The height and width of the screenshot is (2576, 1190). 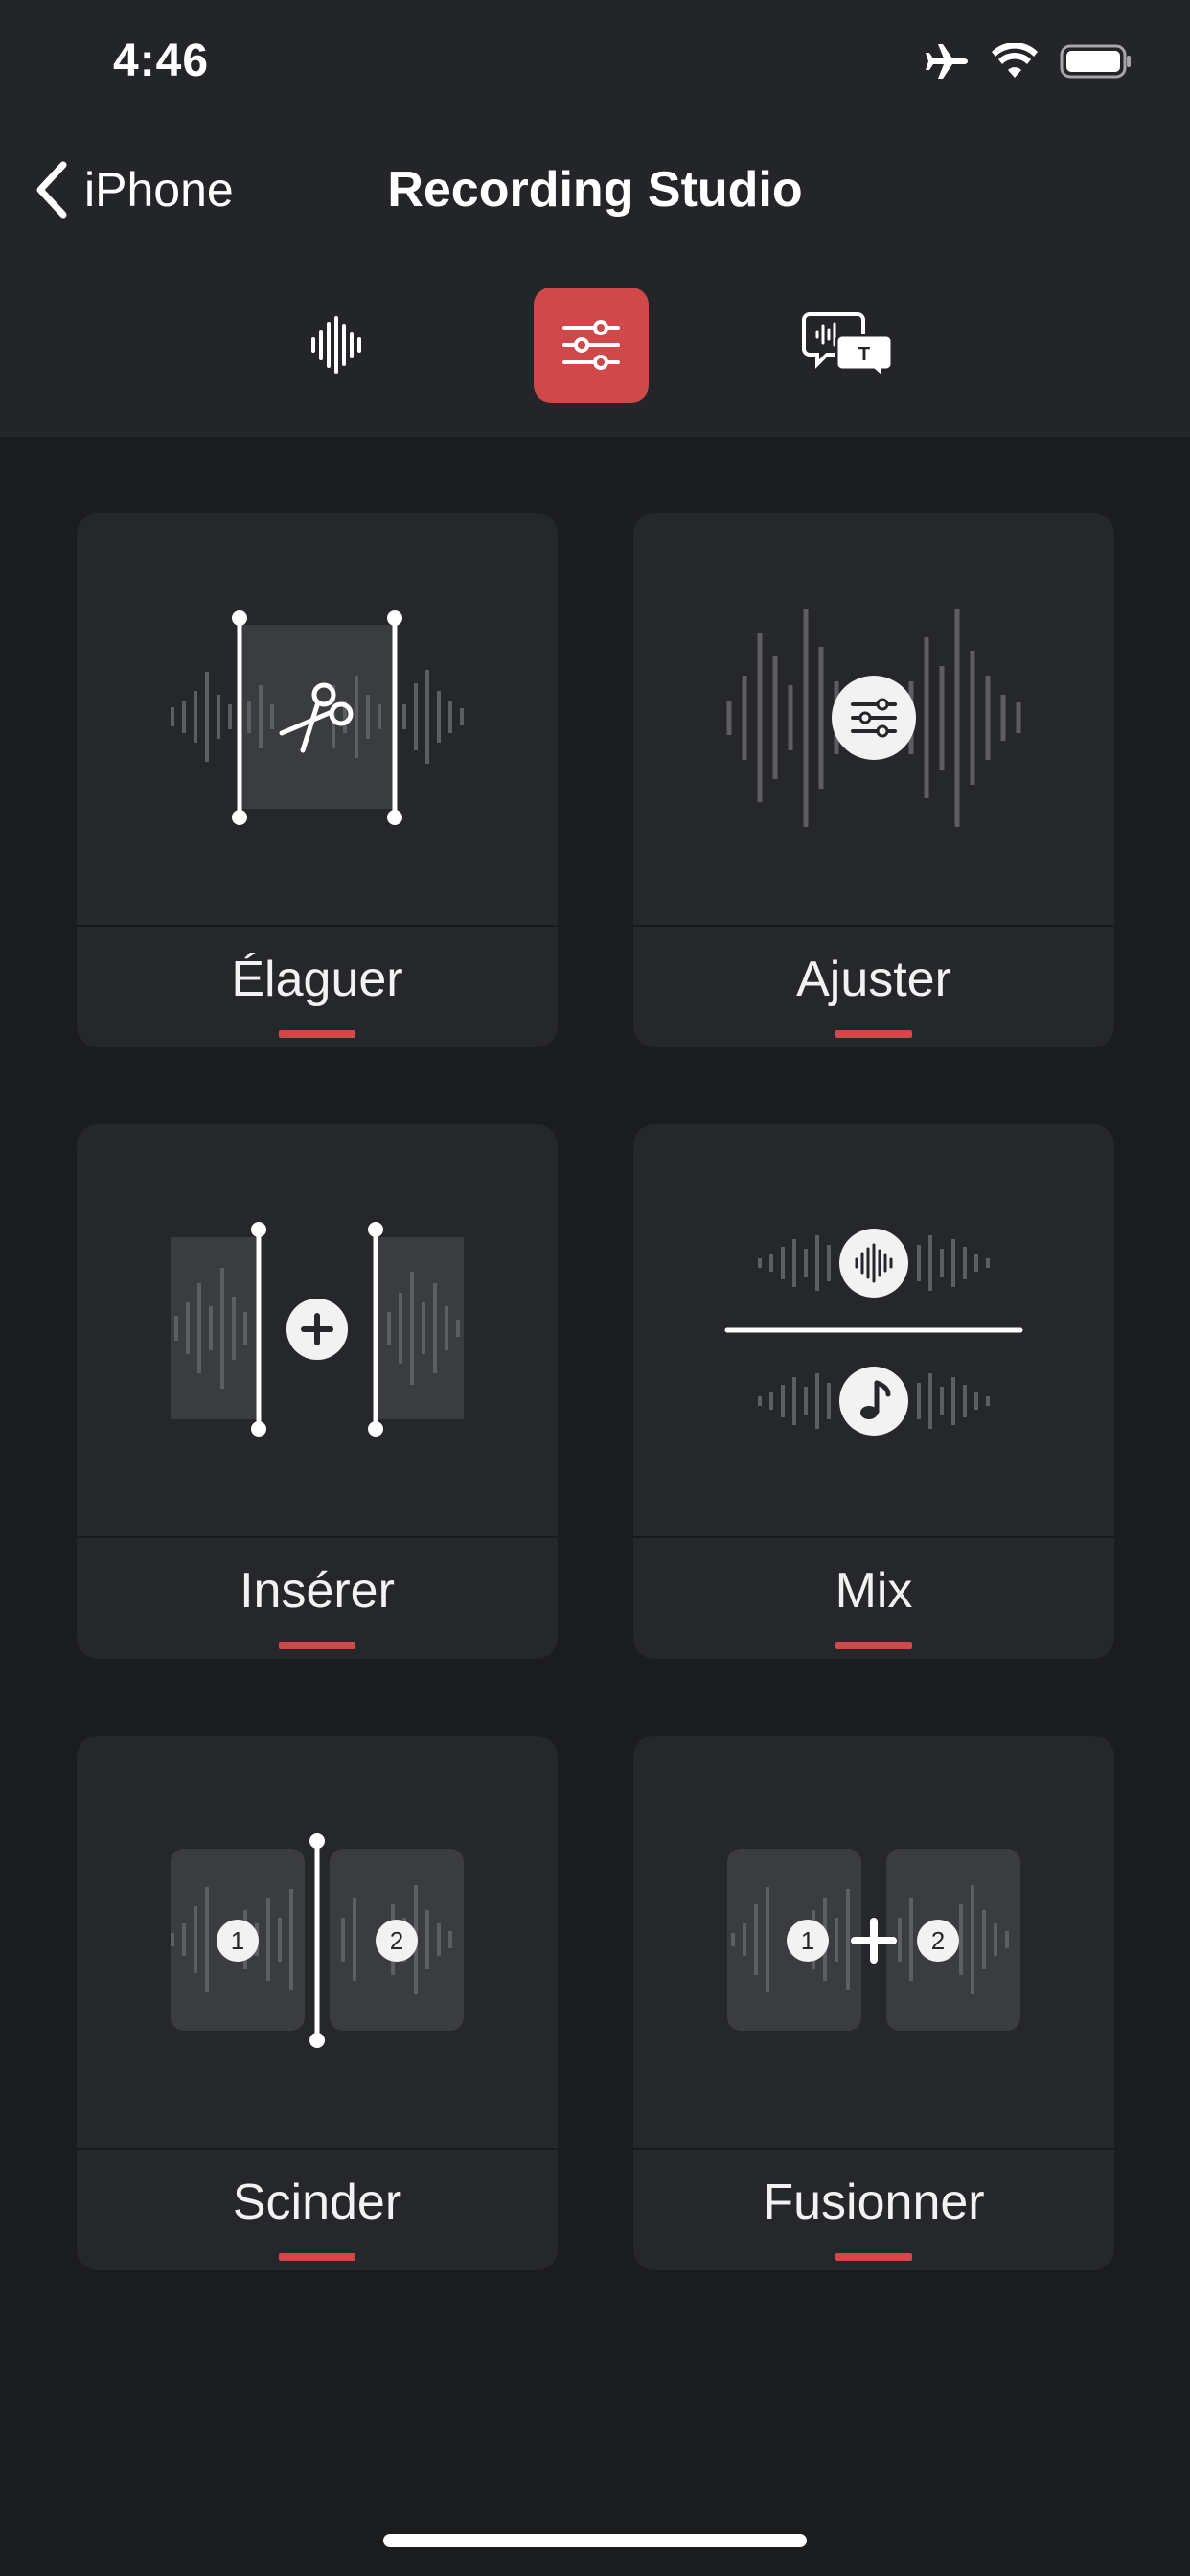 I want to click on tab-waveform, so click(x=336, y=345).